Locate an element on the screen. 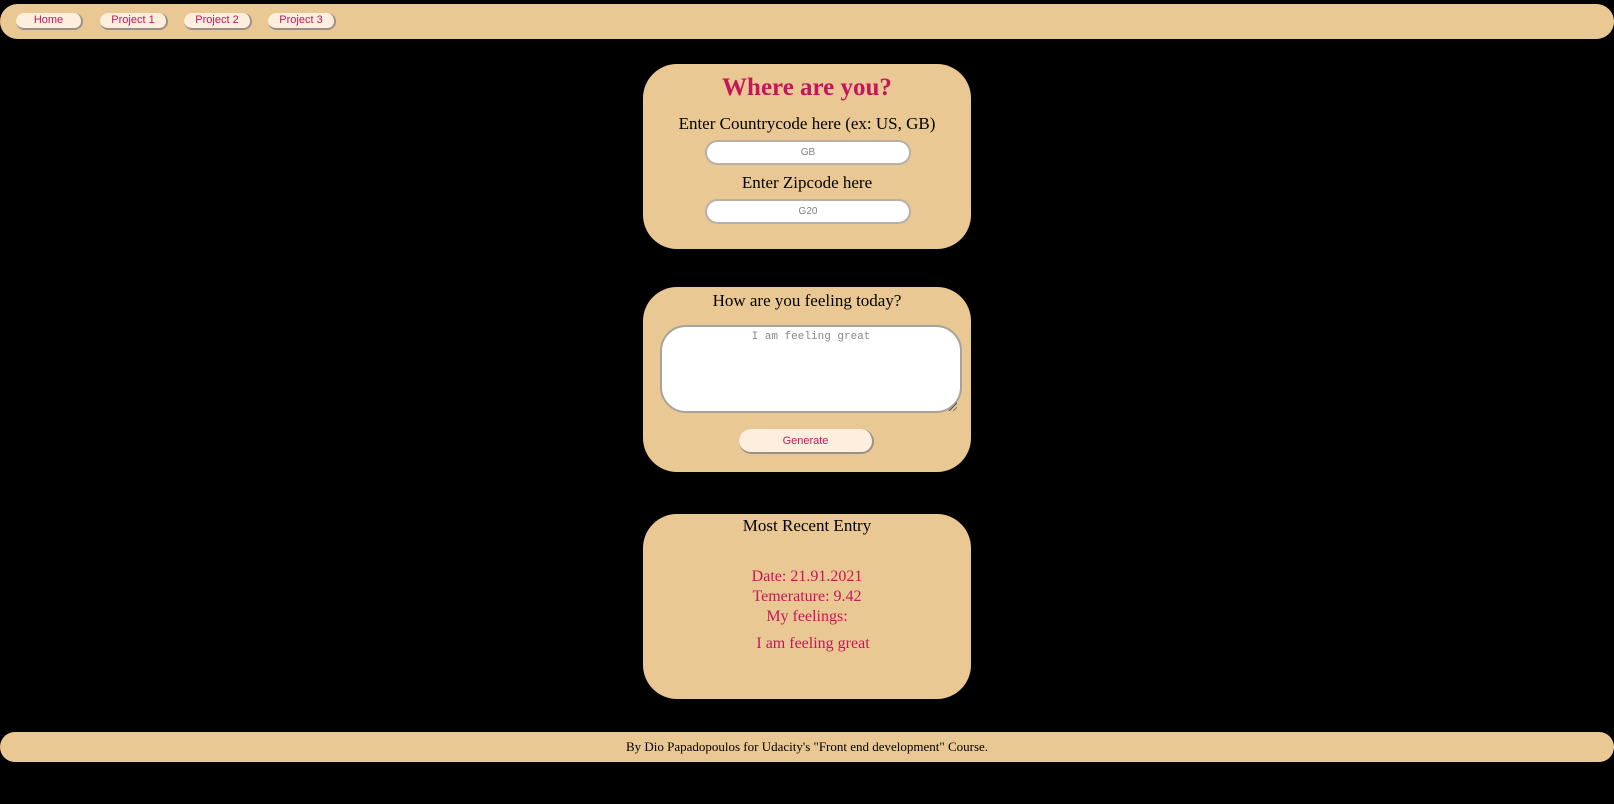  recent-entry-title: Most Recent Entry is located at coordinates (807, 525).